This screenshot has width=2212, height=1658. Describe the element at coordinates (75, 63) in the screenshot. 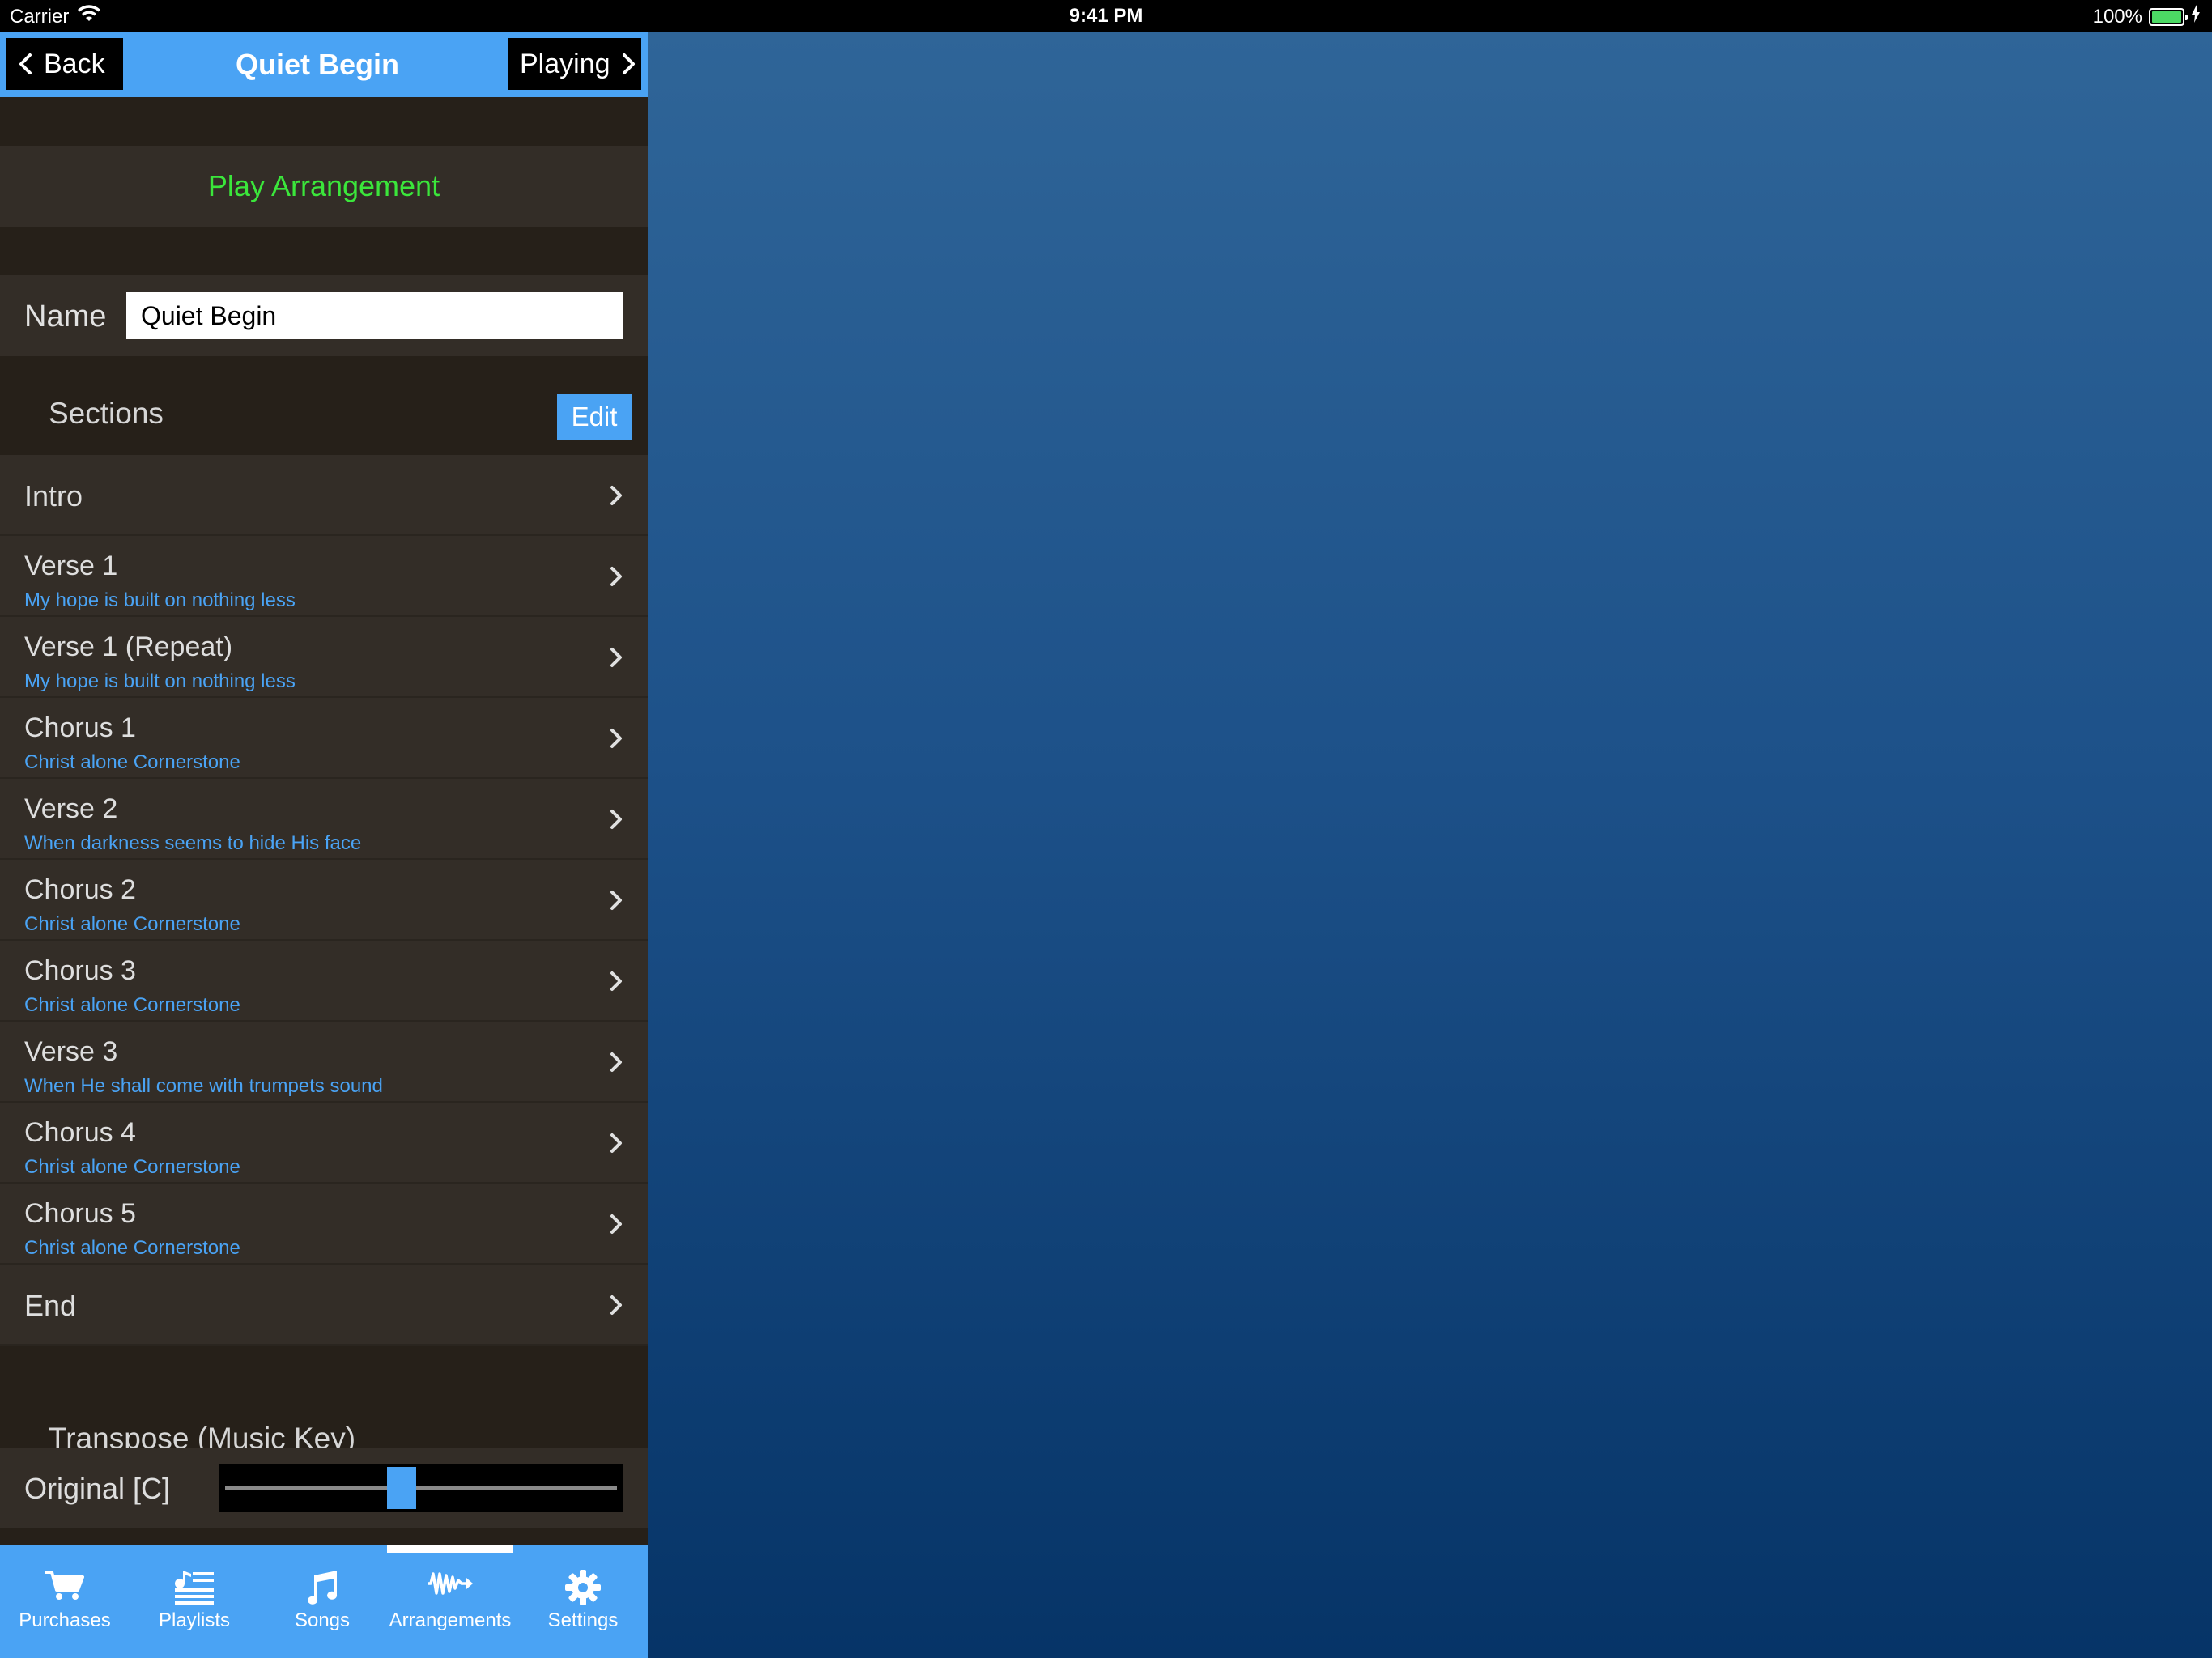

I see `back-label: Back` at that location.